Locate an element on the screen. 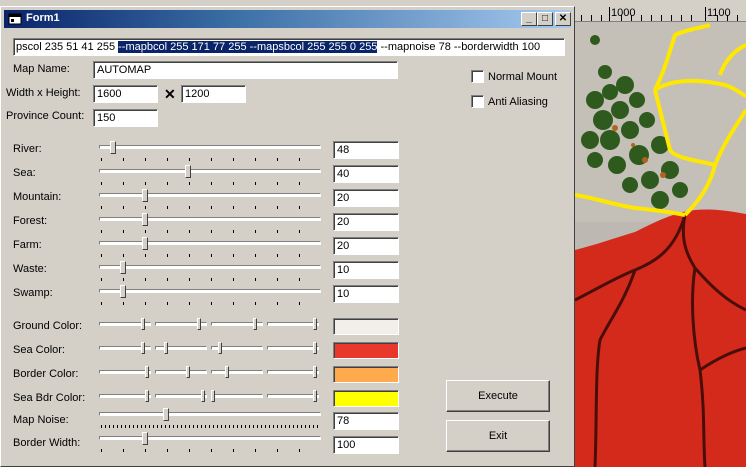  waste-slider-thumb is located at coordinates (123, 267).